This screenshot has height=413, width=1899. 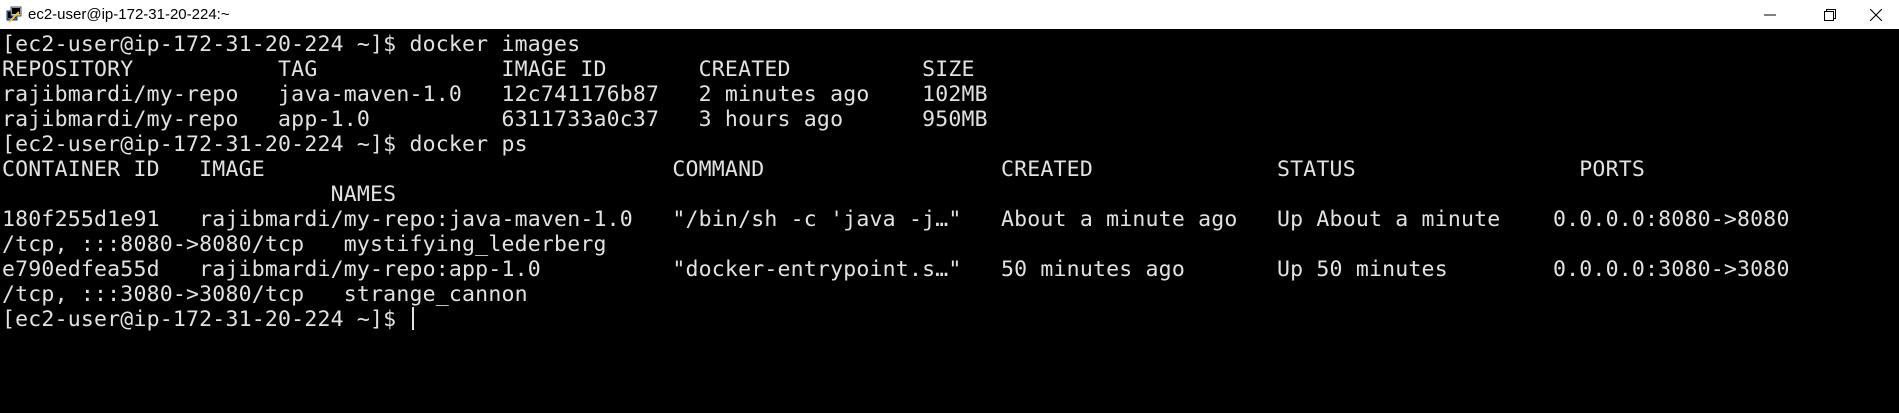 I want to click on close-button, so click(x=1876, y=14).